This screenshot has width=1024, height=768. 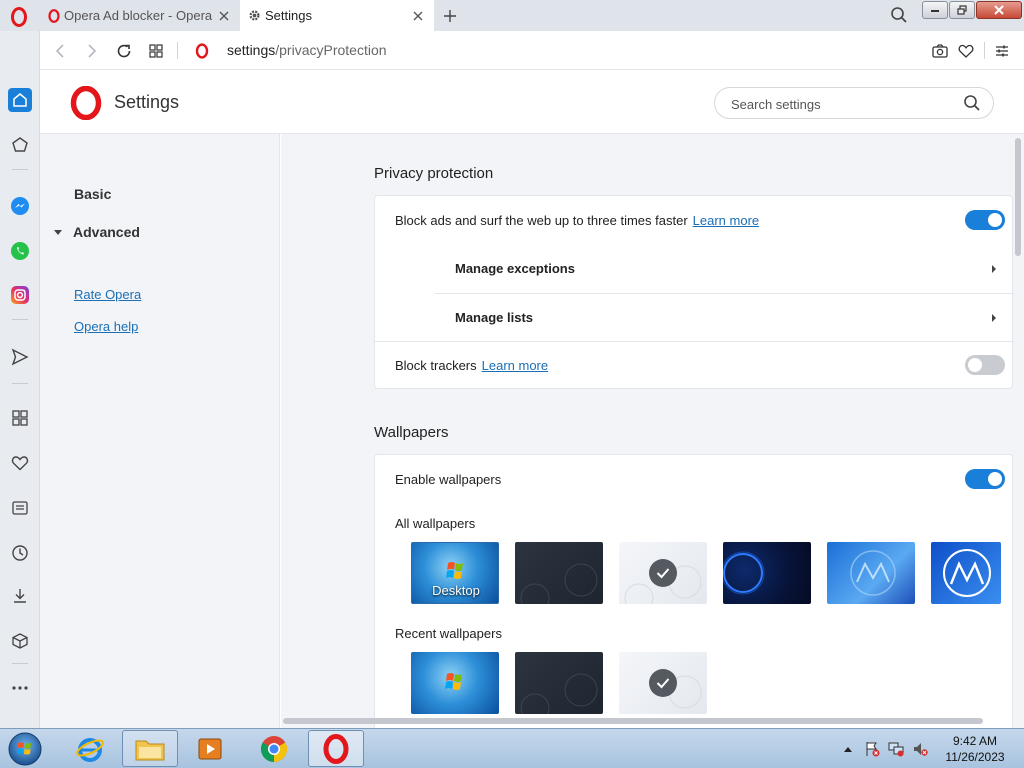 What do you see at coordinates (841, 104) in the screenshot?
I see `search-settings-input` at bounding box center [841, 104].